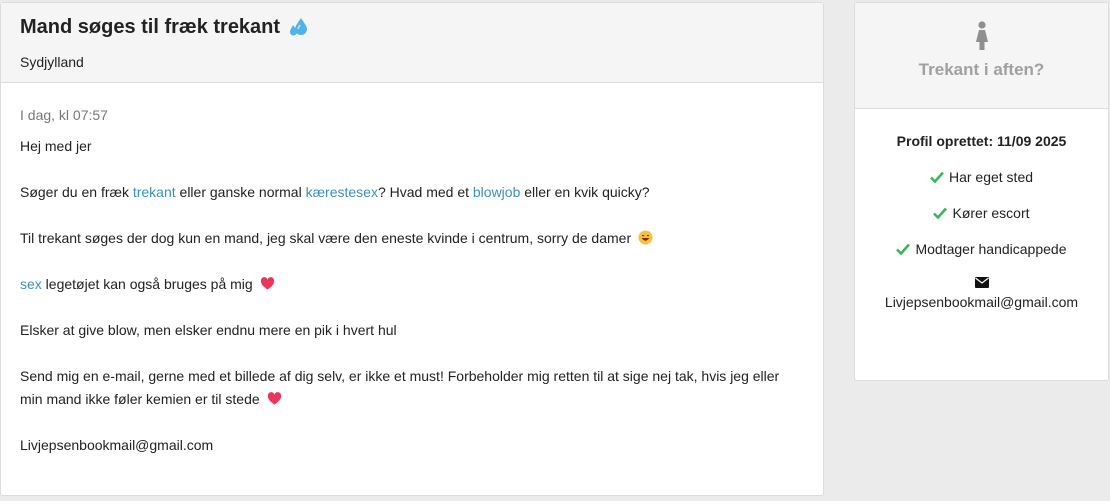  Describe the element at coordinates (981, 141) in the screenshot. I see `profile-created: Profil oprettet: 11/09 2025` at that location.